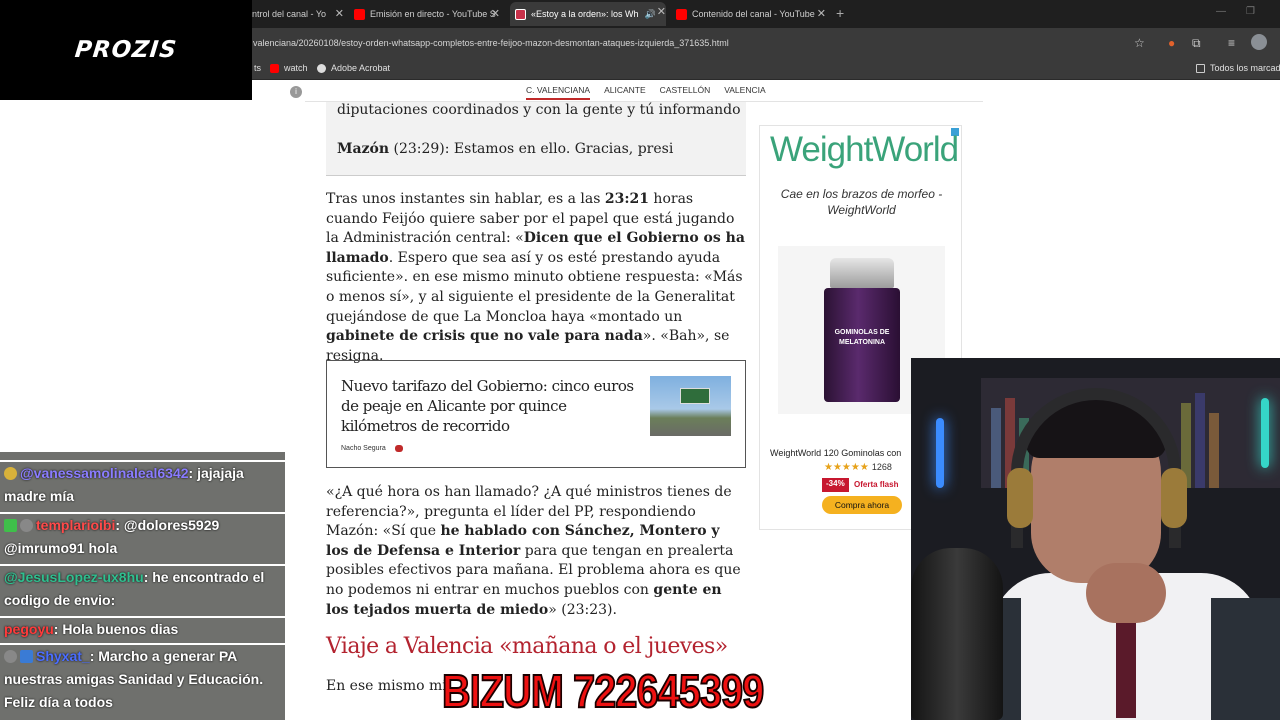  I want to click on quote-text: (23:29): Estamos en ello. Gracias, presi, so click(531, 149).